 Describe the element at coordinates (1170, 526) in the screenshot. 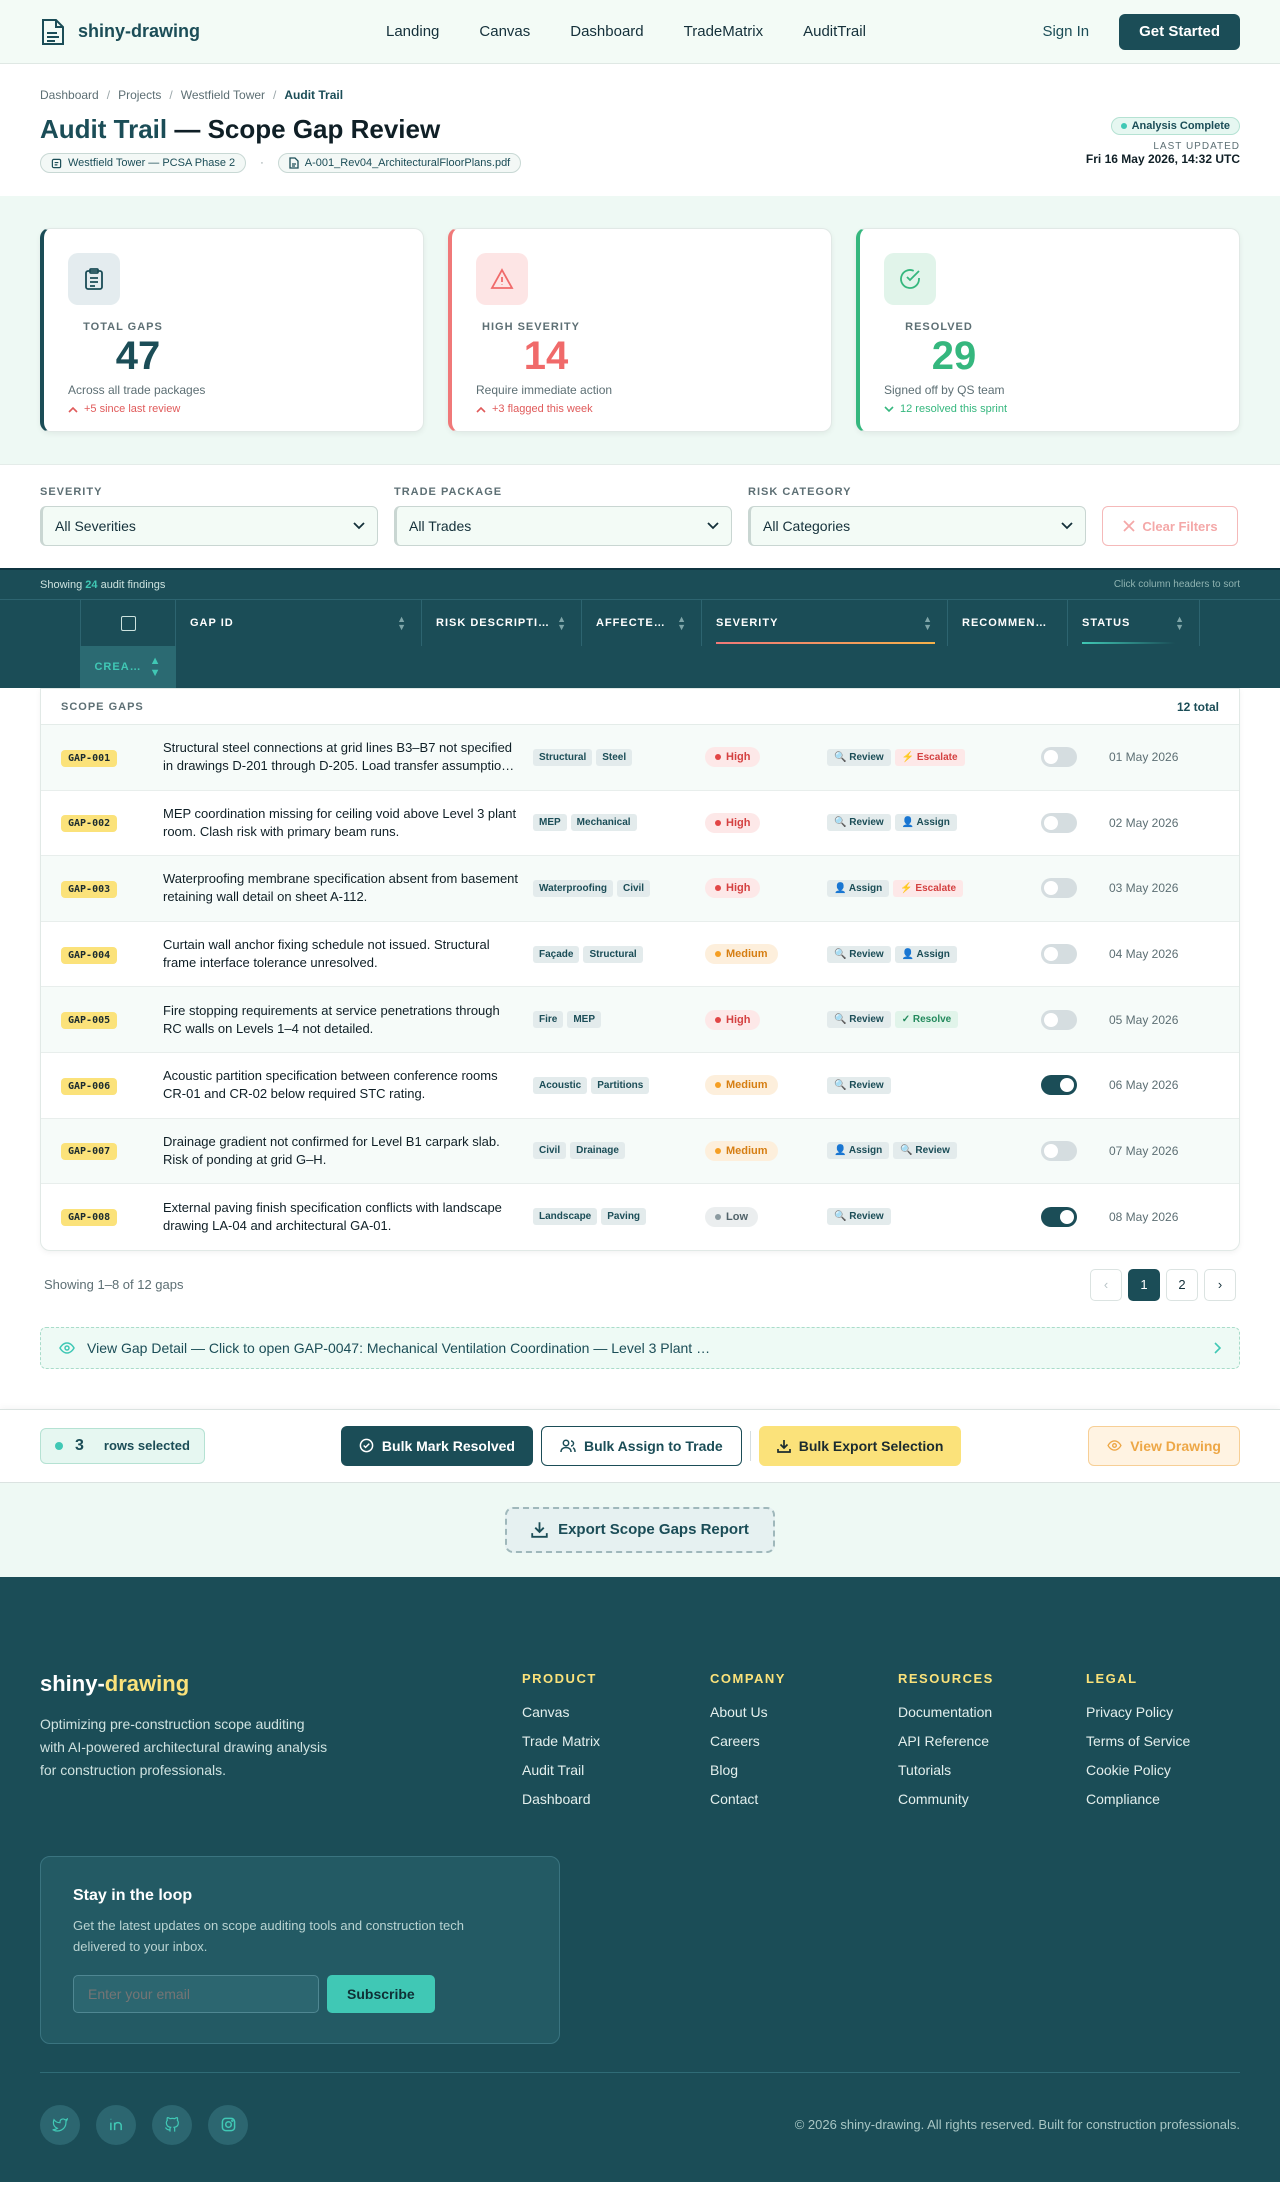

I see `clear-filters-button: Clear Filters` at that location.